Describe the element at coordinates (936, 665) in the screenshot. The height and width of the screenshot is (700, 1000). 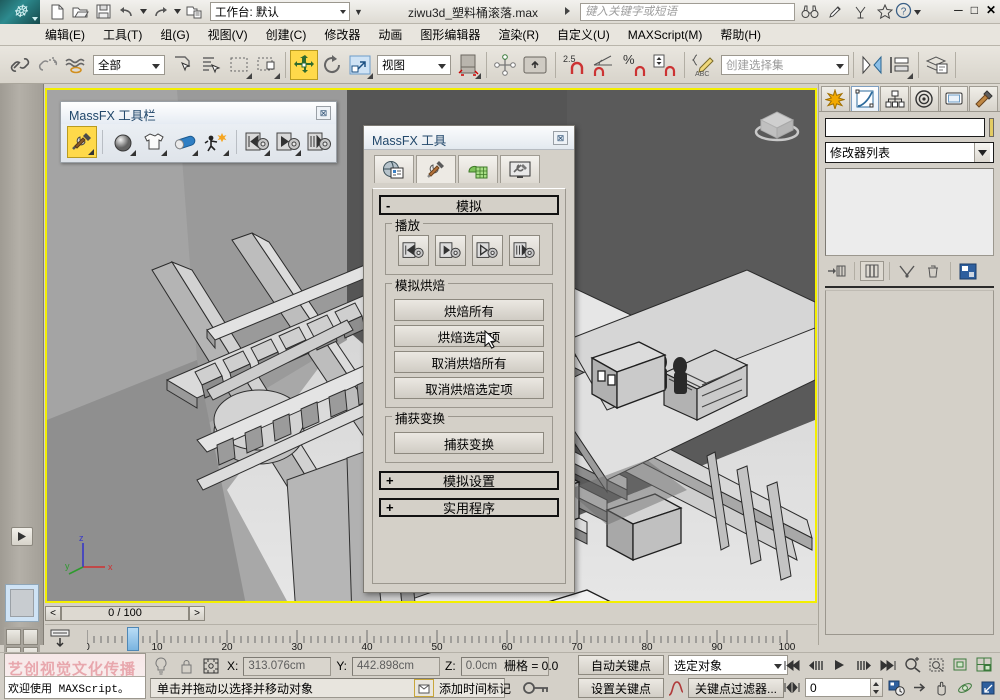
I see `zoom-extents-button` at that location.